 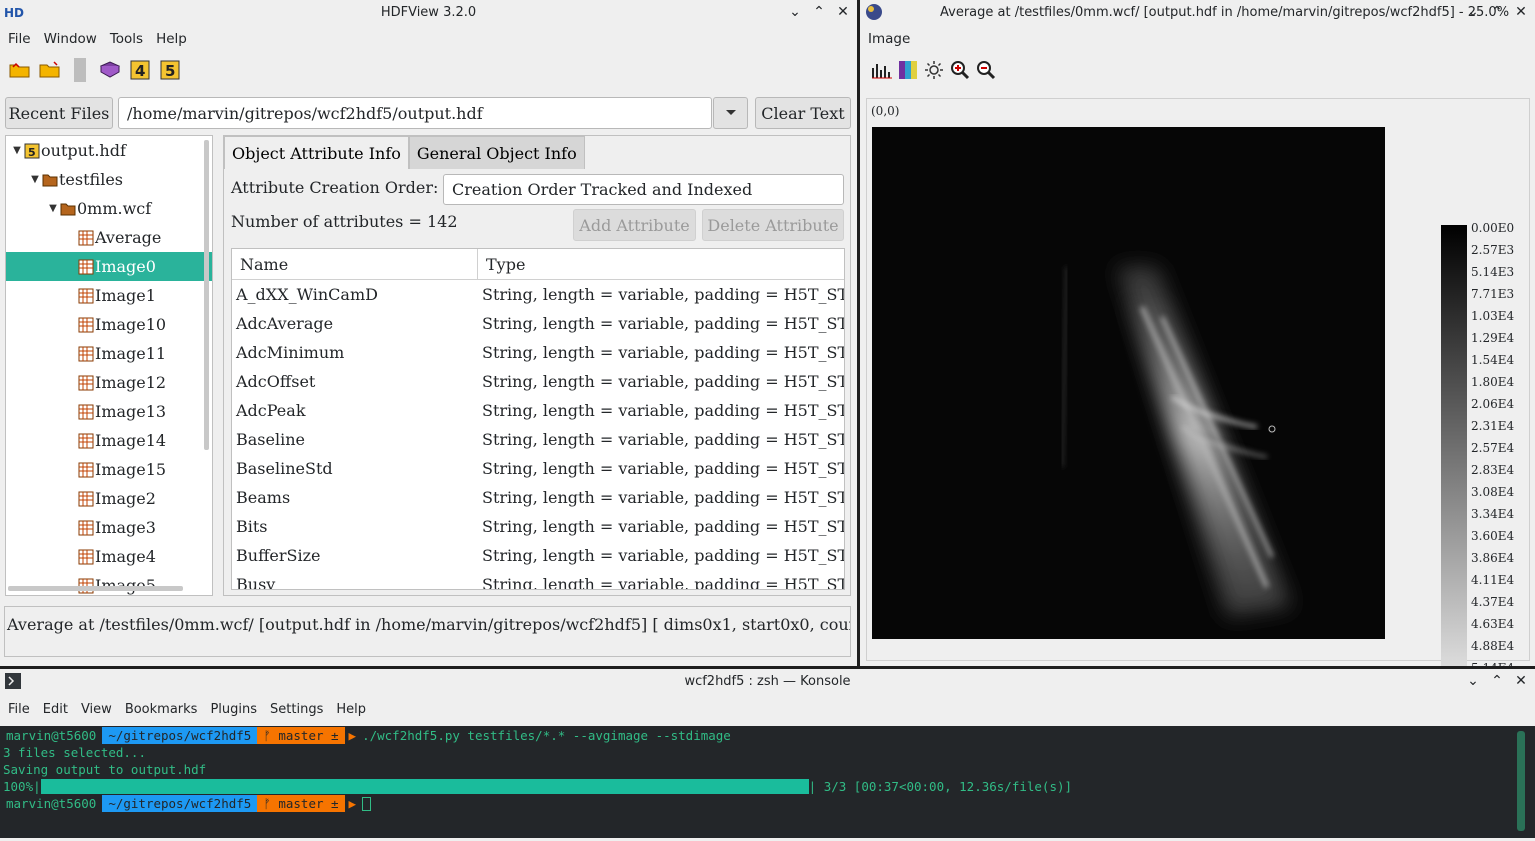 What do you see at coordinates (109, 382) in the screenshot?
I see `tree-item: Image12` at bounding box center [109, 382].